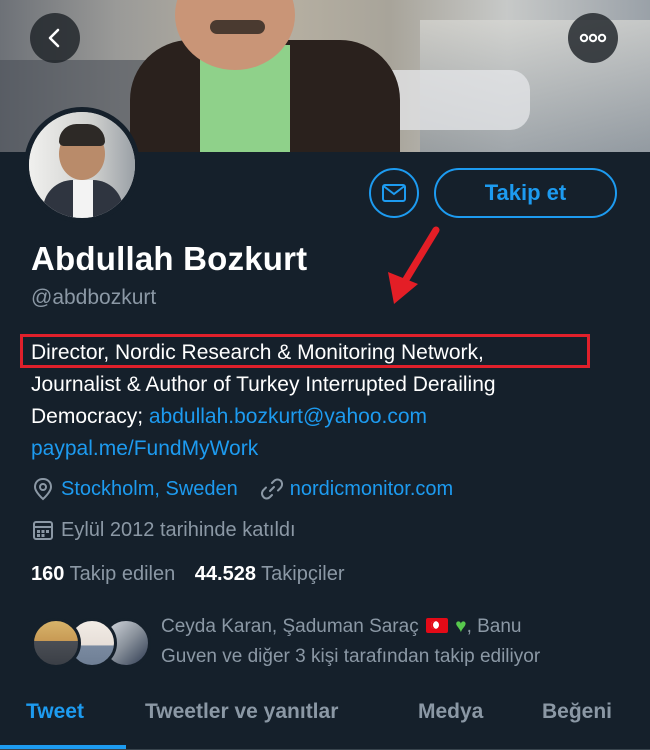  I want to click on profile-handle: @abdbozkurt, so click(94, 297).